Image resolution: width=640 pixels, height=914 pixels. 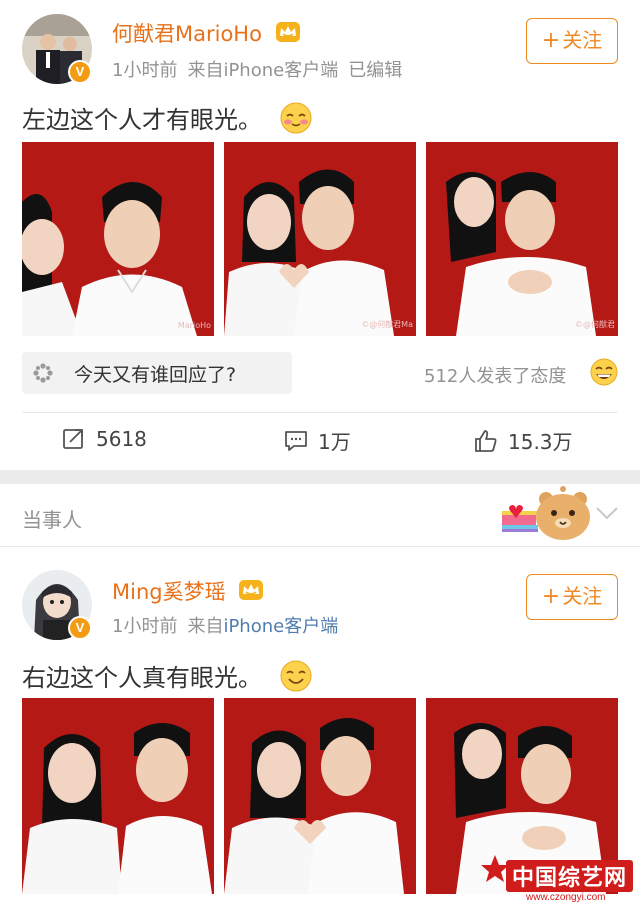 I want to click on post-text: 左边这个人才有眼光。, so click(x=167, y=117).